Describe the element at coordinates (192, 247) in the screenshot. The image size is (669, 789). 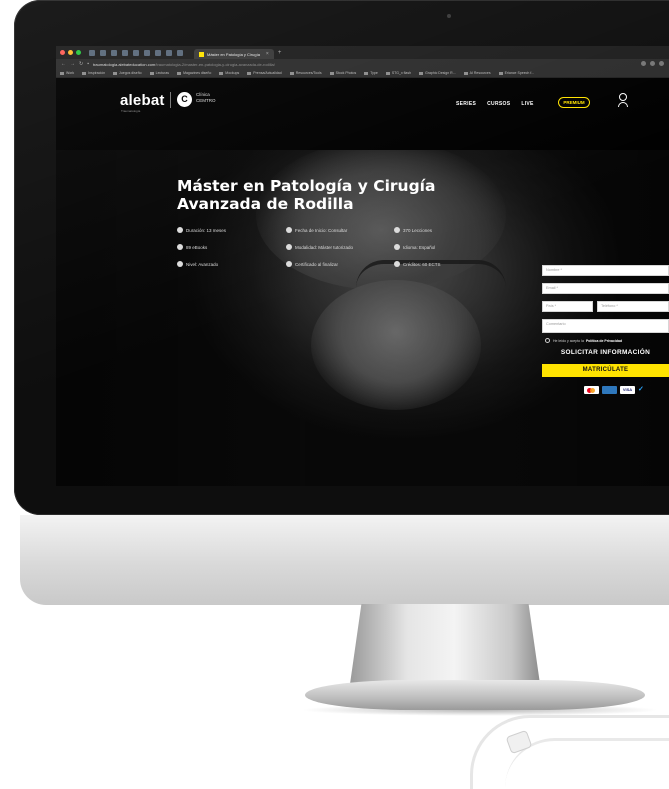
I see `fact-item: 89 eBooks` at that location.